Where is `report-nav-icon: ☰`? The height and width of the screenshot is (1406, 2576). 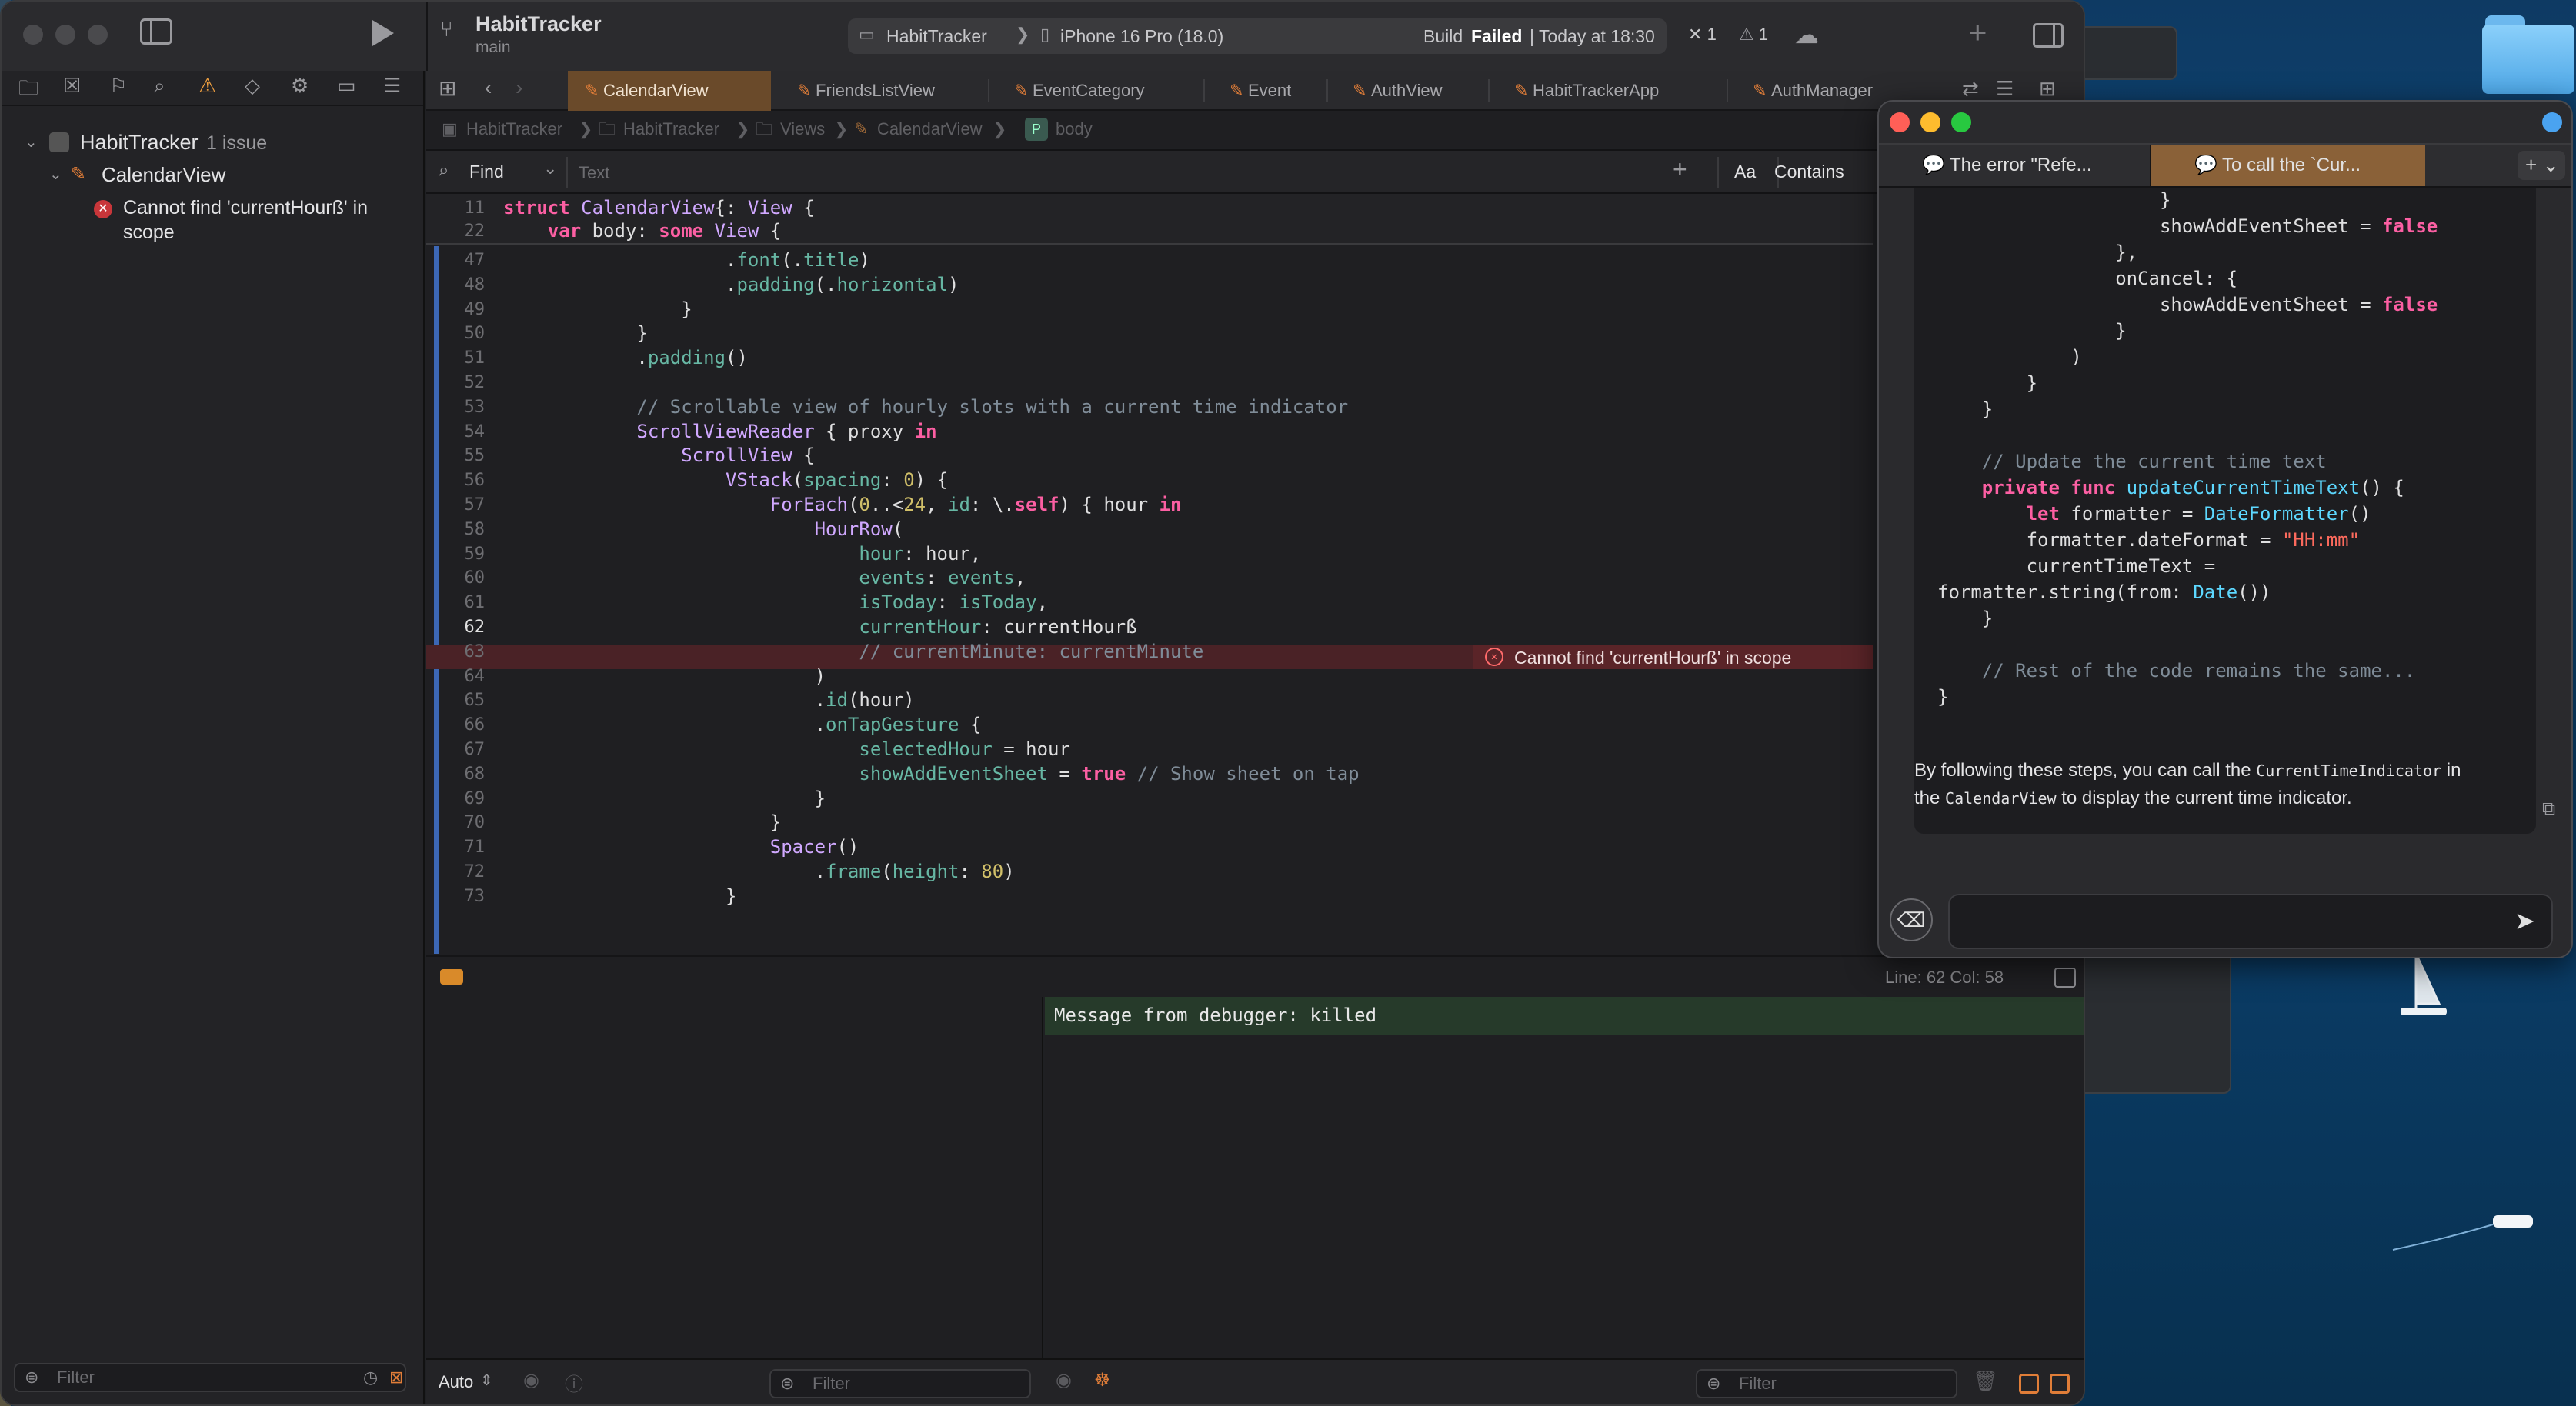
report-nav-icon: ☰ is located at coordinates (392, 86).